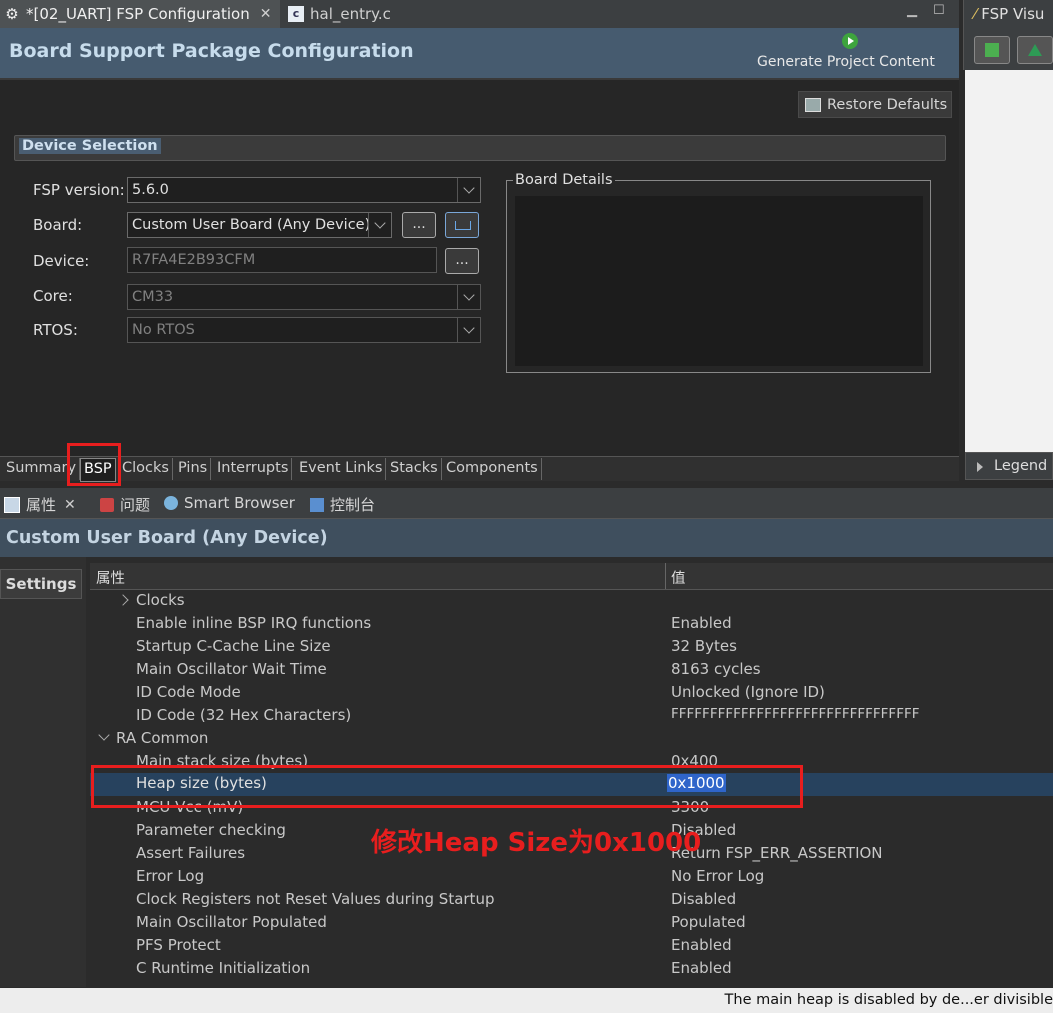  I want to click on table-row: Enable inline BSP IRQ functions Enabled, so click(571, 624).